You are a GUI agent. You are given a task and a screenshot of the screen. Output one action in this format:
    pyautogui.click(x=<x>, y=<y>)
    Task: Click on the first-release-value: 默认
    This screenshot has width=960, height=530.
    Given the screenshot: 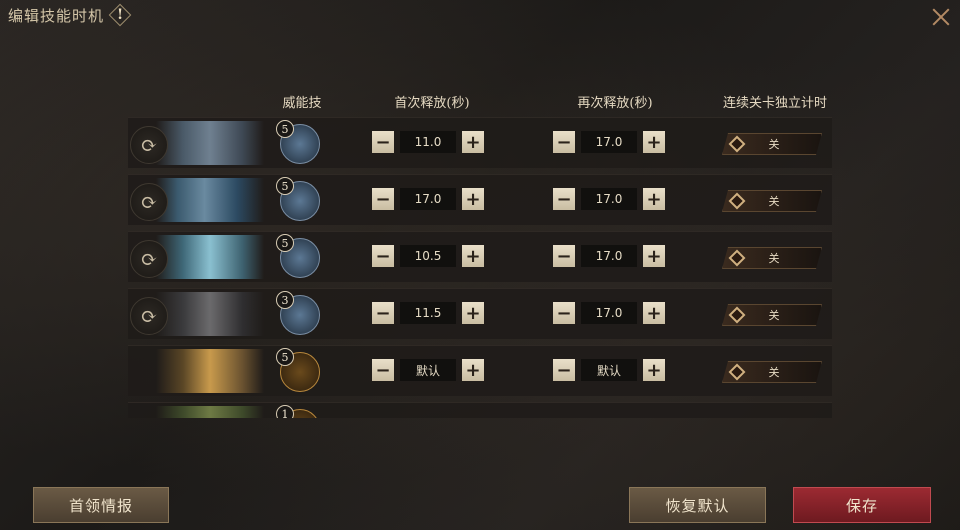 What is the action you would take?
    pyautogui.click(x=428, y=370)
    